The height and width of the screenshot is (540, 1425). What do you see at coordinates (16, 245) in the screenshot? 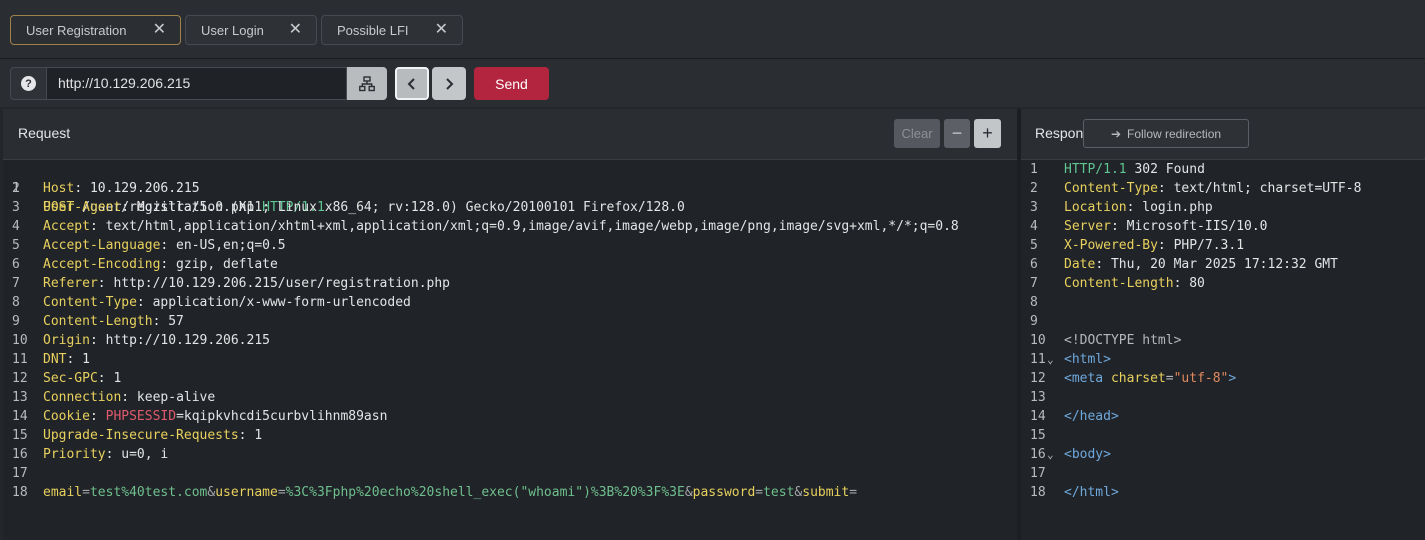
I see `line-number: 5` at bounding box center [16, 245].